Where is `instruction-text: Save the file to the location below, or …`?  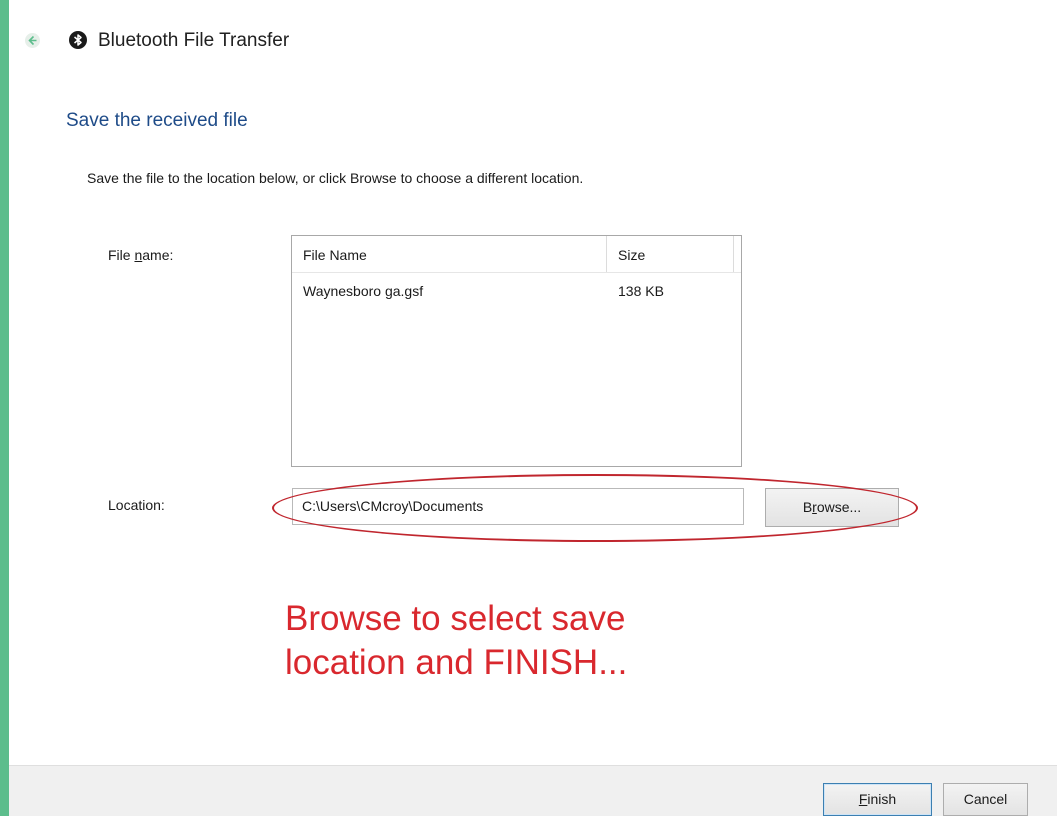 instruction-text: Save the file to the location below, or … is located at coordinates (335, 178).